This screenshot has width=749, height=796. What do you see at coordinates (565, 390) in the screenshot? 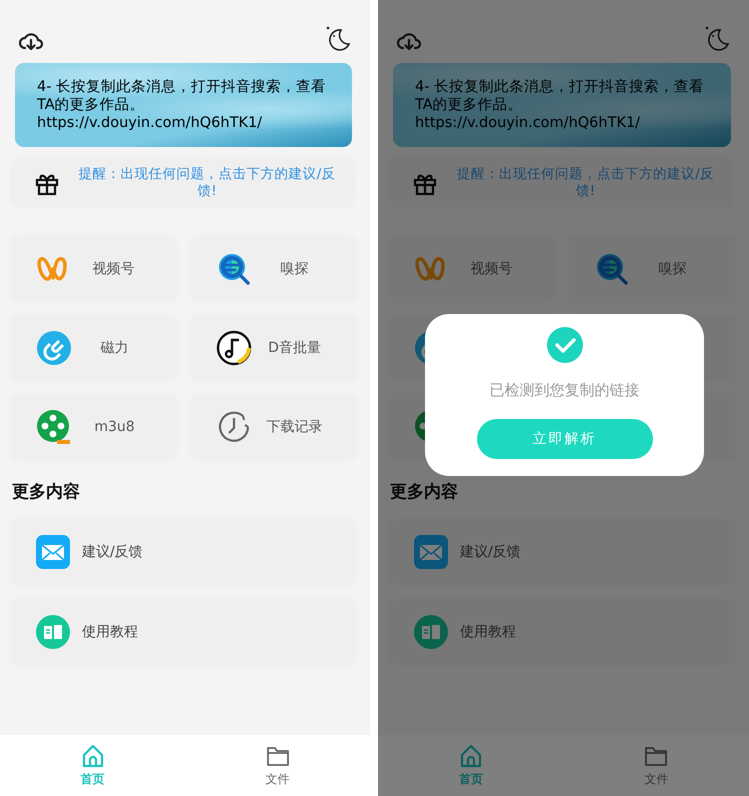
I see `dialog-message: 已检测到您复制的链接` at bounding box center [565, 390].